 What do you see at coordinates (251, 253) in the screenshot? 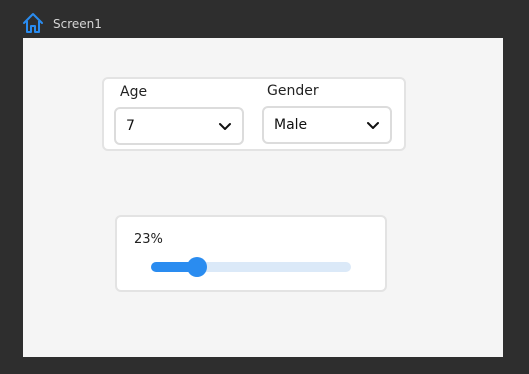
I see `slider-card: 23%` at bounding box center [251, 253].